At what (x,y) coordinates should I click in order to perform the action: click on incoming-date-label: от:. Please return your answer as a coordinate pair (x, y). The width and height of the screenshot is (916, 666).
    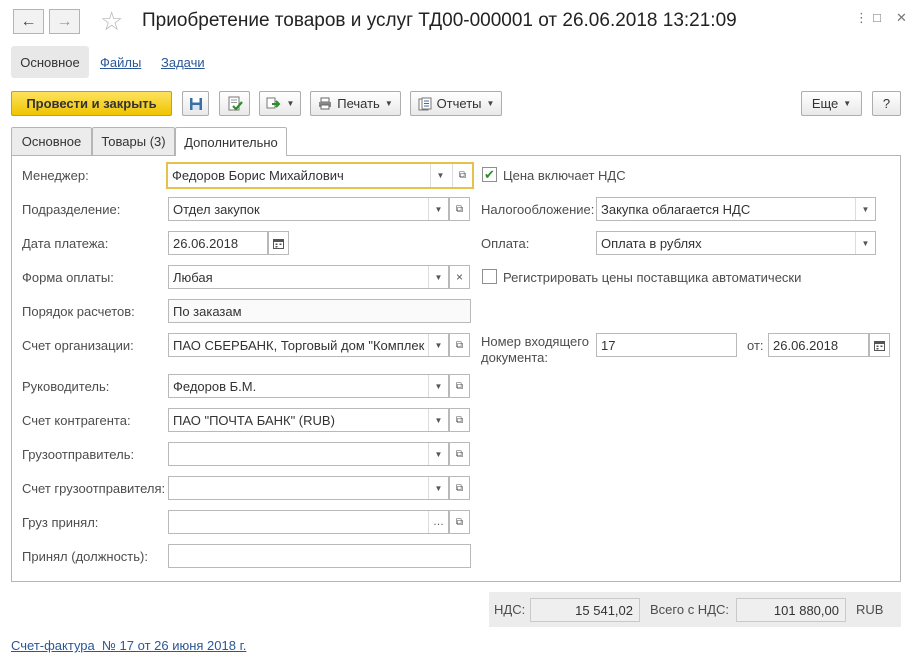
    Looking at the image, I should click on (755, 345).